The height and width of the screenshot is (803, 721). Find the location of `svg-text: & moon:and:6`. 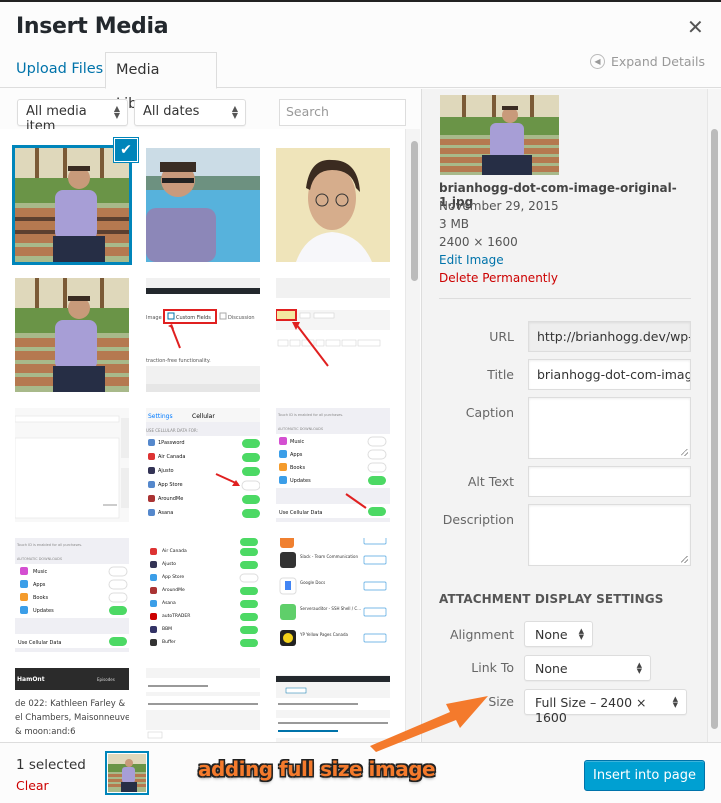

svg-text: & moon:and:6 is located at coordinates (45, 732).